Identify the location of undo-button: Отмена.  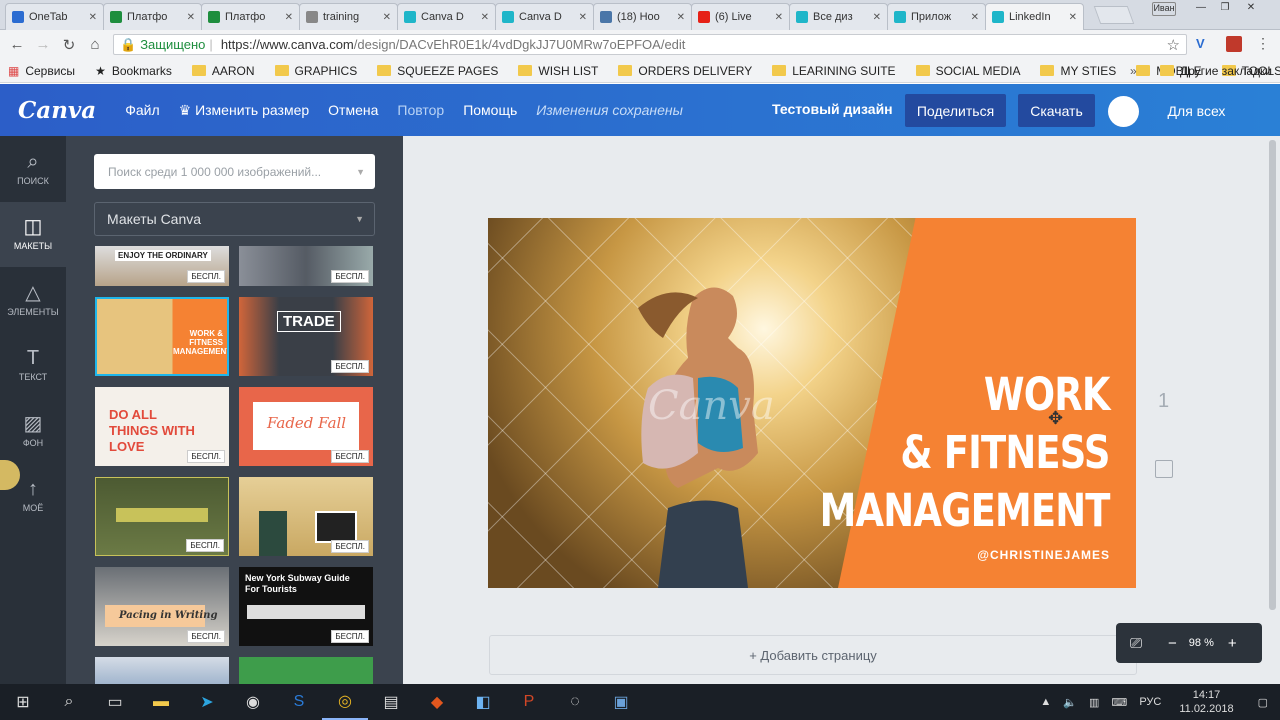
(353, 110).